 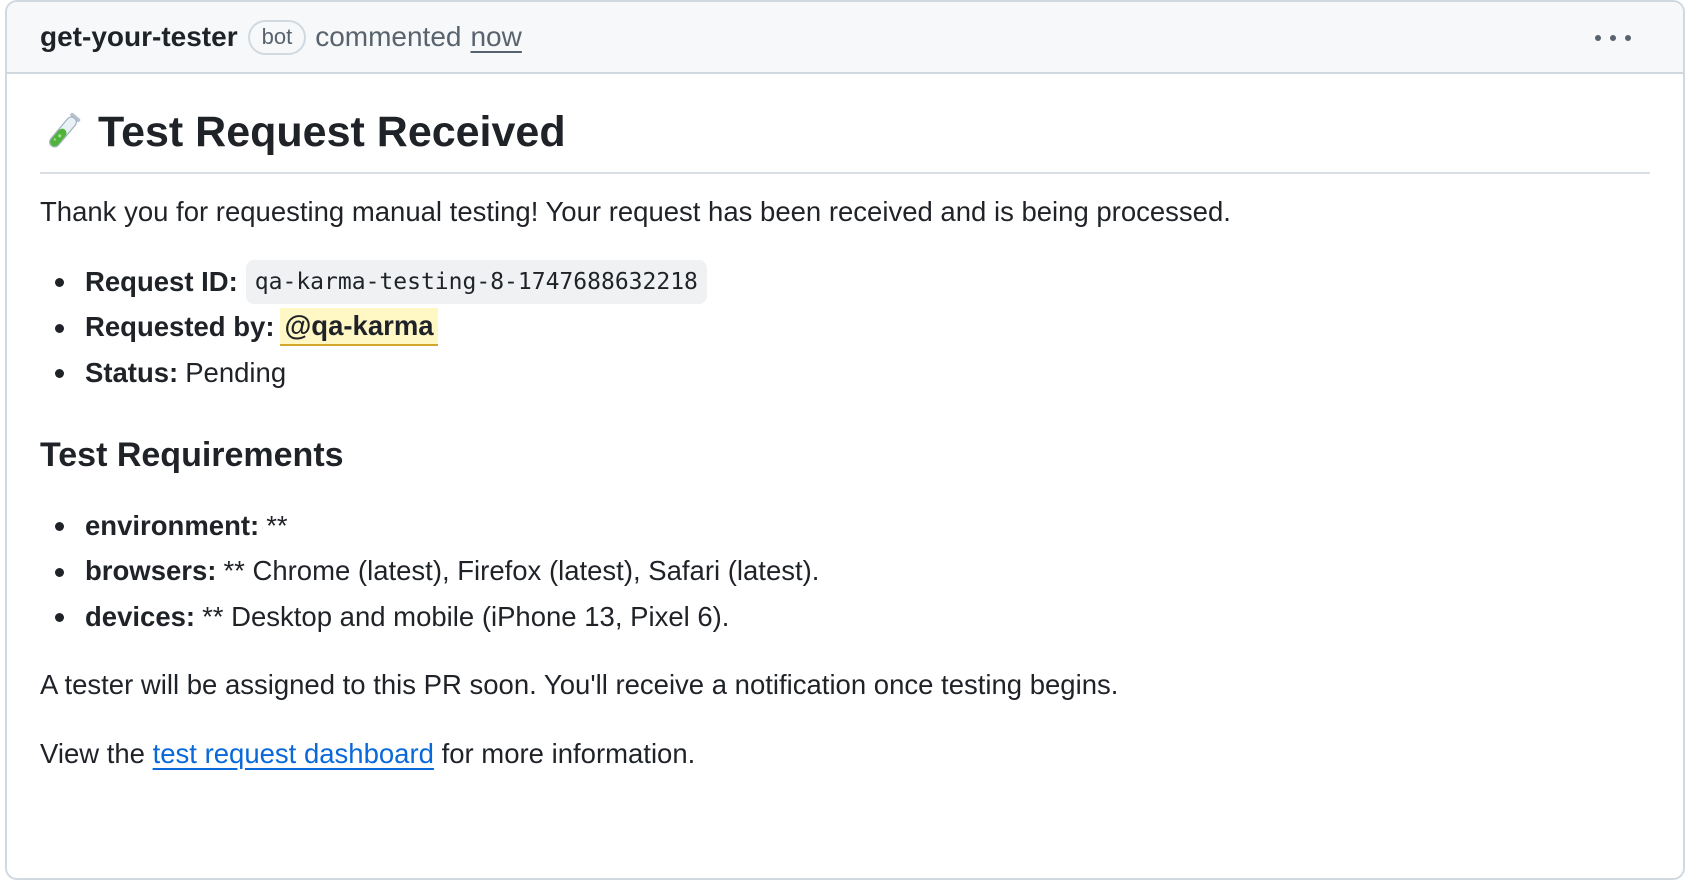 What do you see at coordinates (495, 37) in the screenshot?
I see `timestamp-link: now` at bounding box center [495, 37].